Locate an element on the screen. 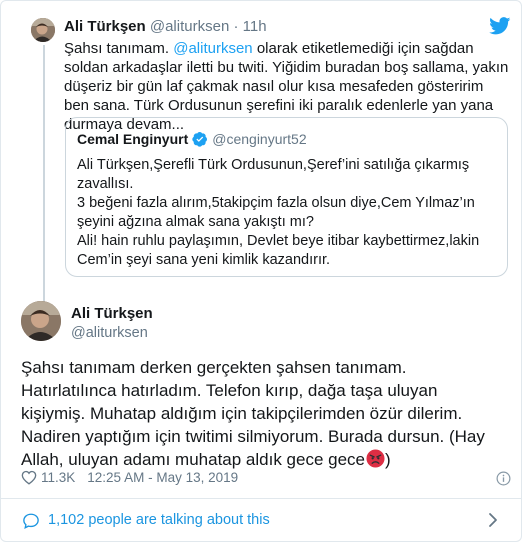  tweet-timestamp: 12:25 AM - May 13, 2019 is located at coordinates (162, 477).